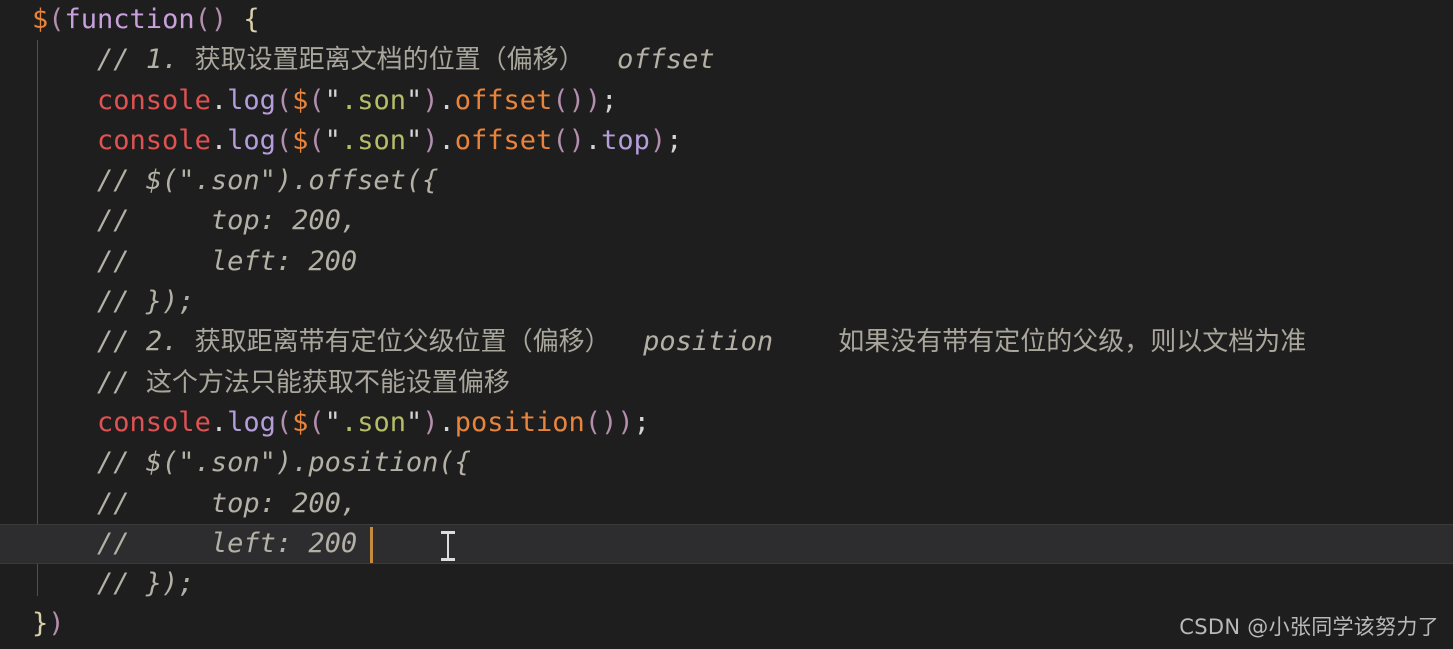 This screenshot has height=649, width=1453. I want to click on code-line-10: // 这个方法只能获取不能设置偏移, so click(726, 383).